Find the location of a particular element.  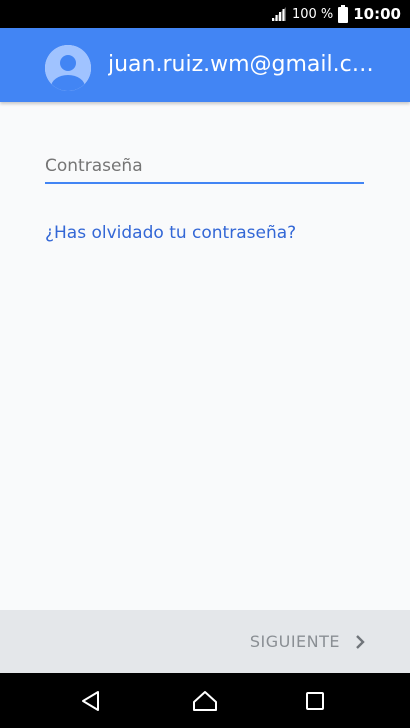

password-input is located at coordinates (204, 167).